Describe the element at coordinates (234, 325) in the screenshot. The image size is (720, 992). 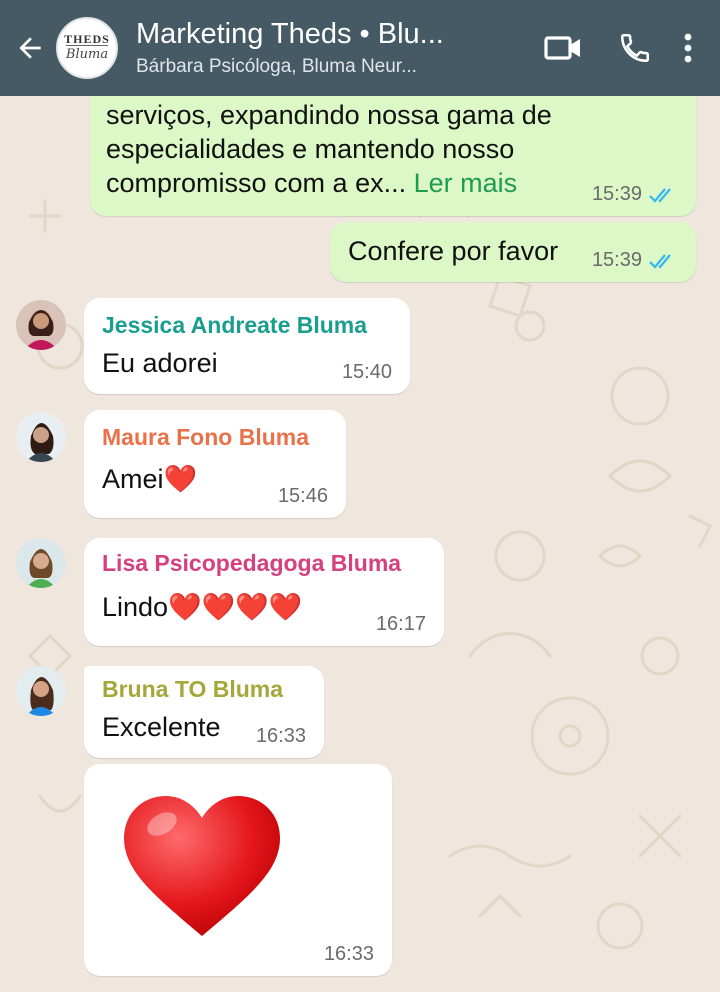
I see `sender-name: Jessica Andreate Bluma` at that location.